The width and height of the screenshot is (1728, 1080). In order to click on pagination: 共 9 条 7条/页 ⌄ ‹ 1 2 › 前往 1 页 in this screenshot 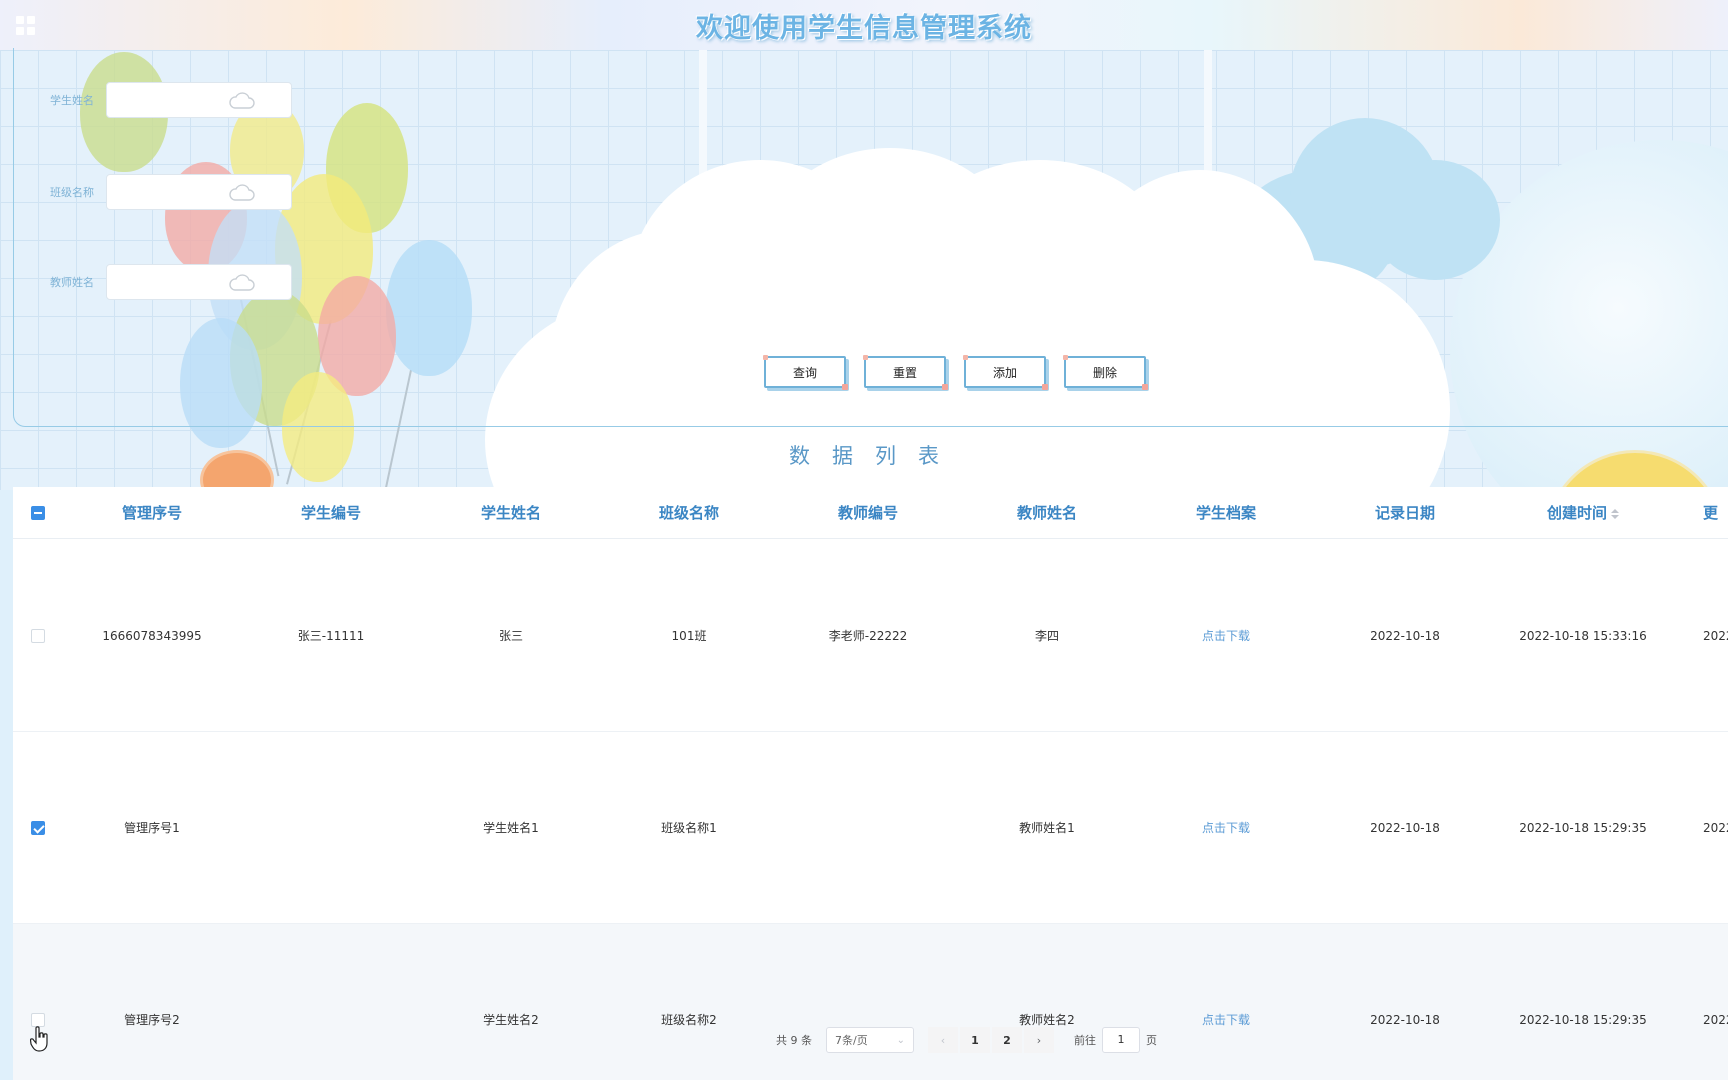, I will do `click(966, 1040)`.